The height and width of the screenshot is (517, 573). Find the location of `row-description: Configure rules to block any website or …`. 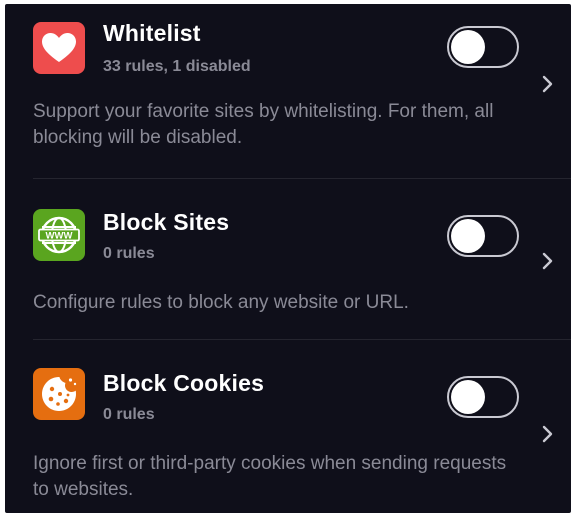

row-description: Configure rules to block any website or … is located at coordinates (221, 302).